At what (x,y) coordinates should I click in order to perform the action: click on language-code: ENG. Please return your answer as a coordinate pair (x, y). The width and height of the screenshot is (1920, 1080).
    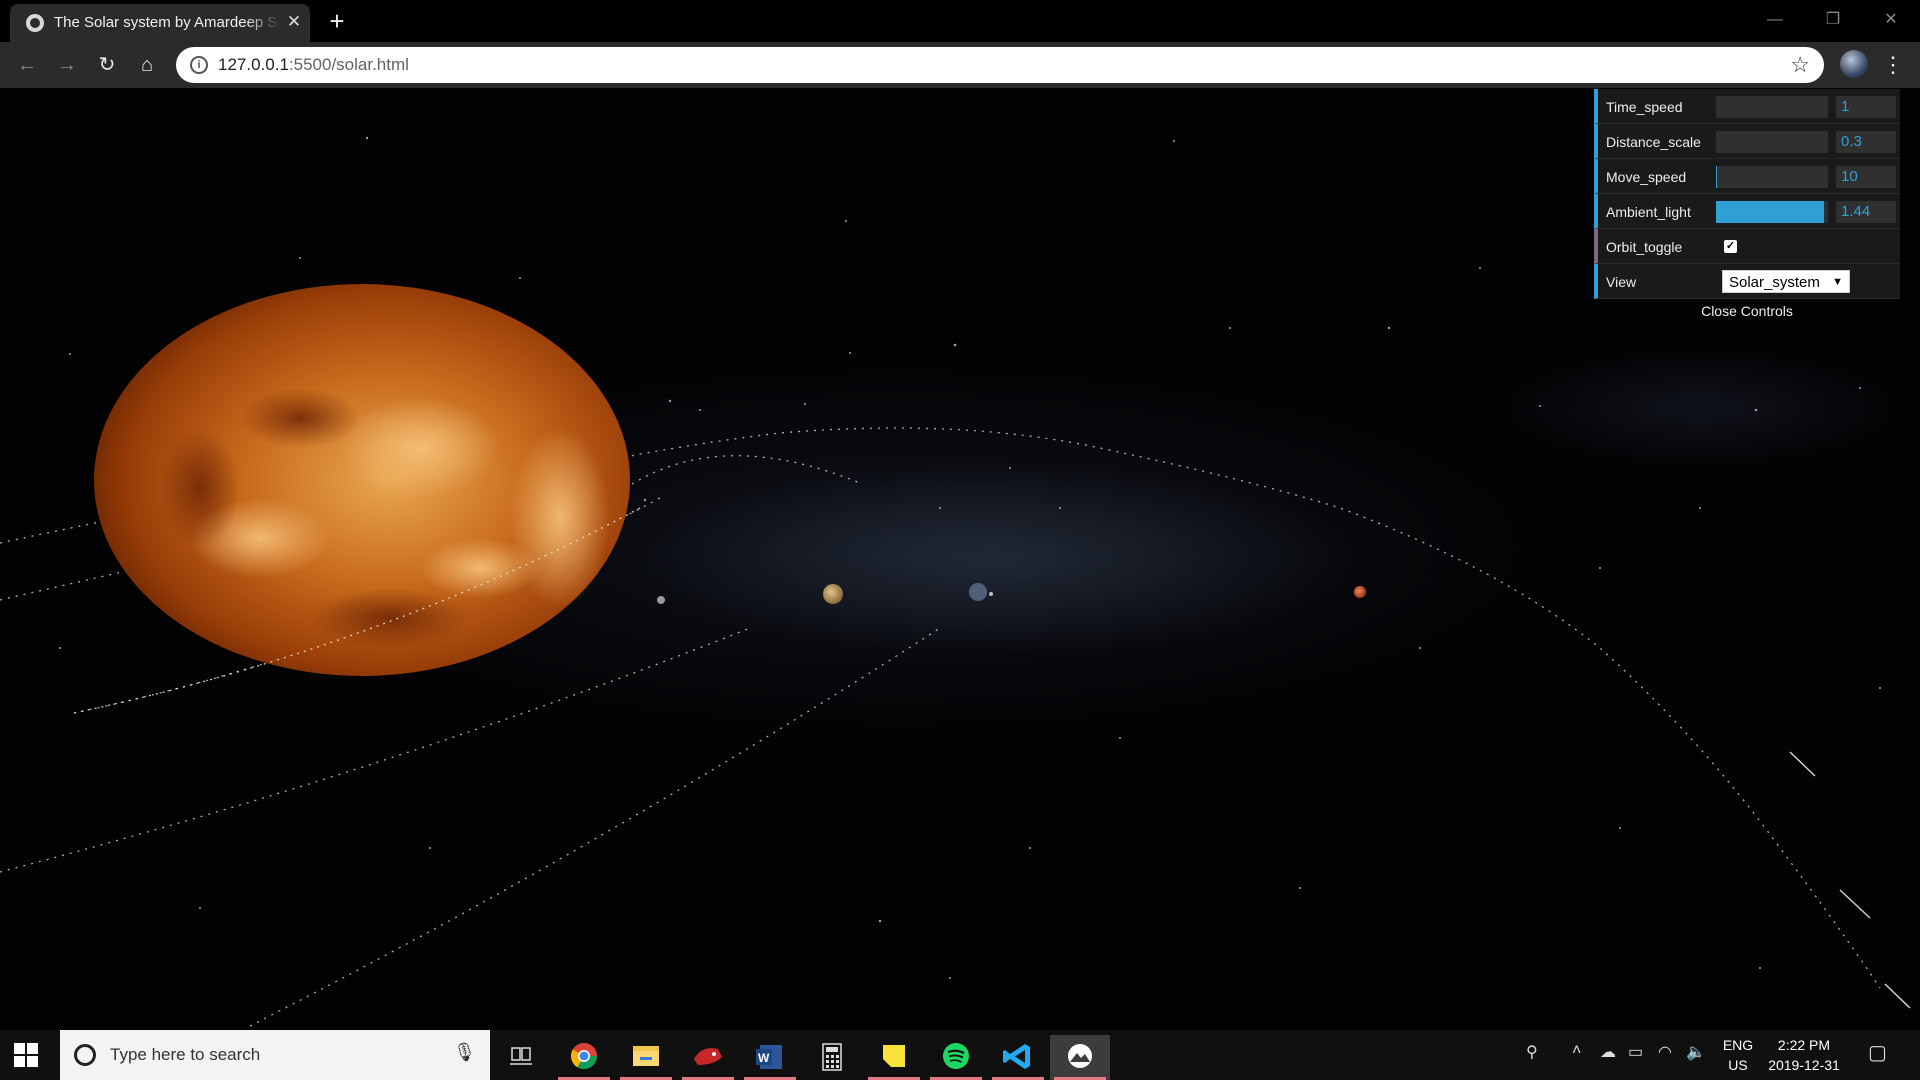
    Looking at the image, I should click on (1738, 1045).